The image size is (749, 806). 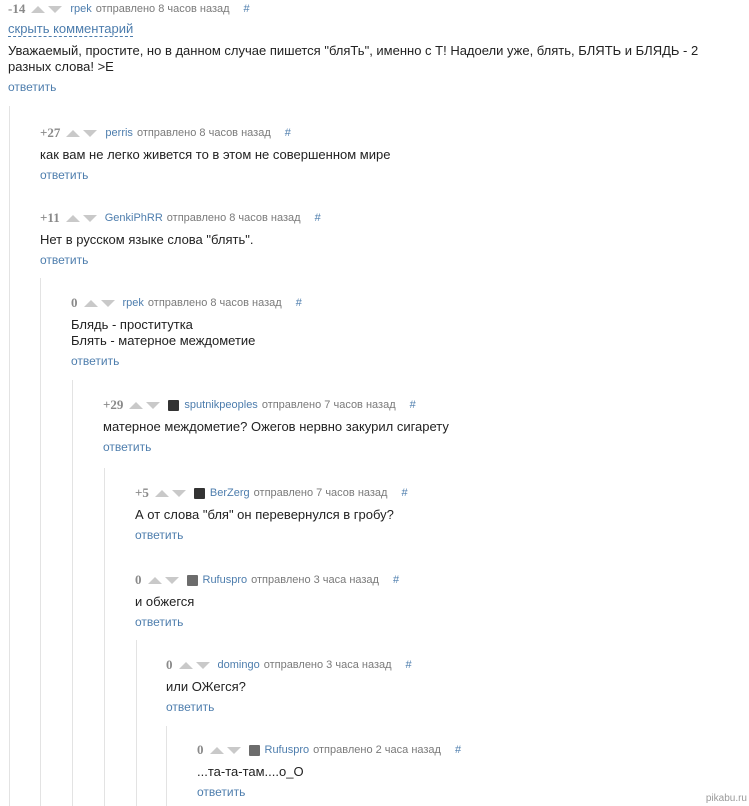 What do you see at coordinates (239, 665) in the screenshot?
I see `comment-author: domingo` at bounding box center [239, 665].